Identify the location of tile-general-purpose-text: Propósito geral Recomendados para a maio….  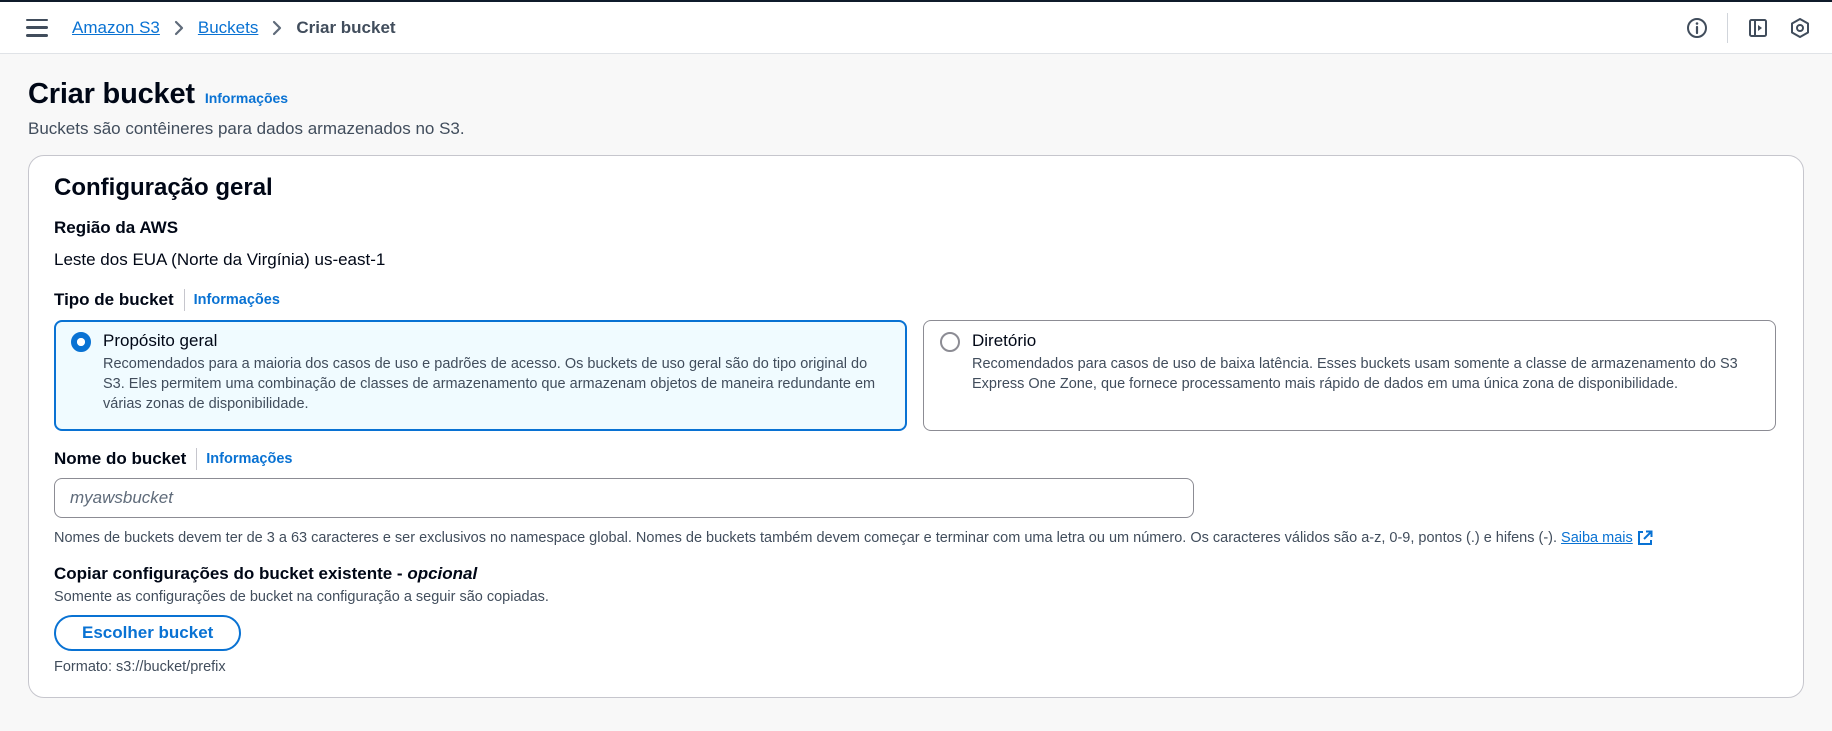
(497, 380).